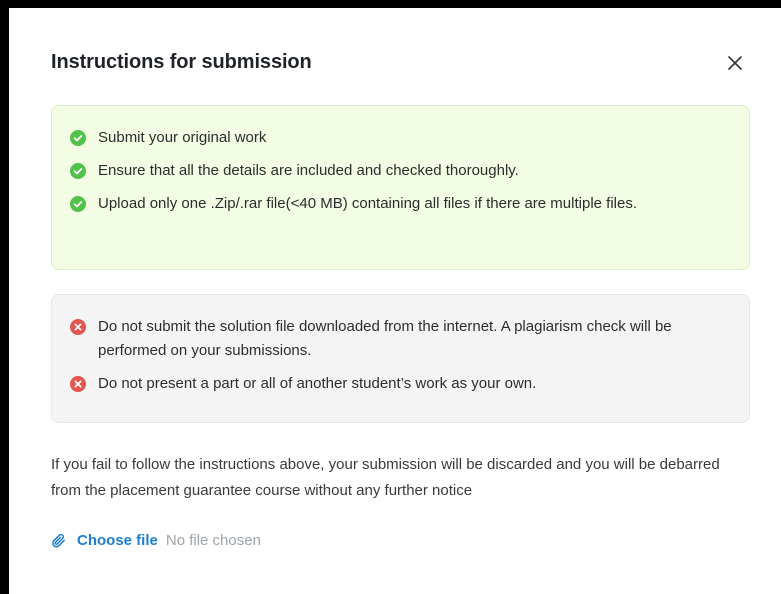  What do you see at coordinates (117, 540) in the screenshot?
I see `choose-file-button: Choose file` at bounding box center [117, 540].